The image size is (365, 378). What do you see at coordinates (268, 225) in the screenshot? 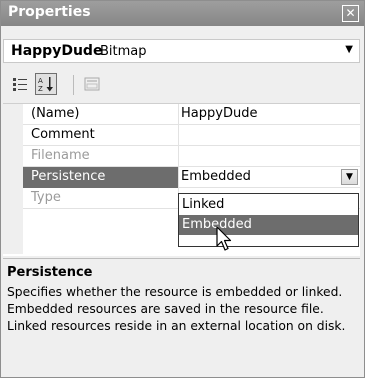
I see `dropdown-option-embedded: Embedded` at bounding box center [268, 225].